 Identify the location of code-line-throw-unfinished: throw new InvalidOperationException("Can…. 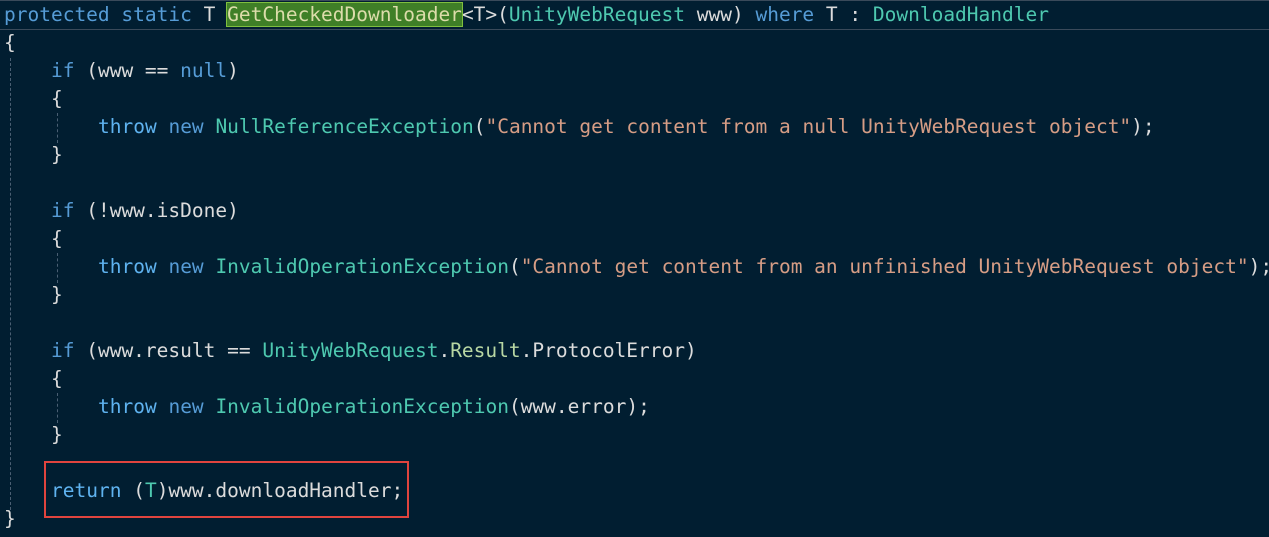
(683, 267).